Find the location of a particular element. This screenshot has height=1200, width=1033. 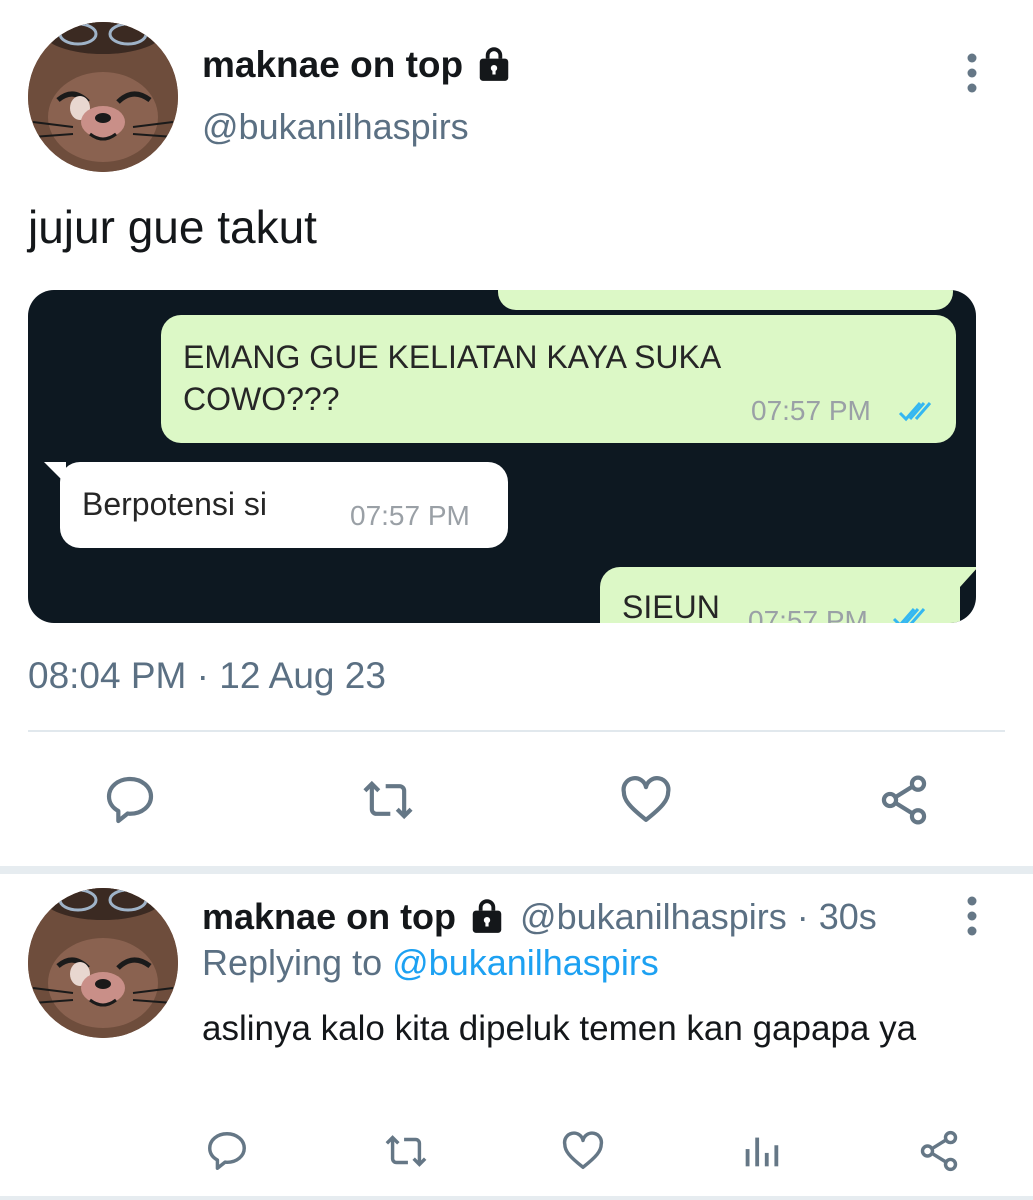

divider is located at coordinates (516, 731).